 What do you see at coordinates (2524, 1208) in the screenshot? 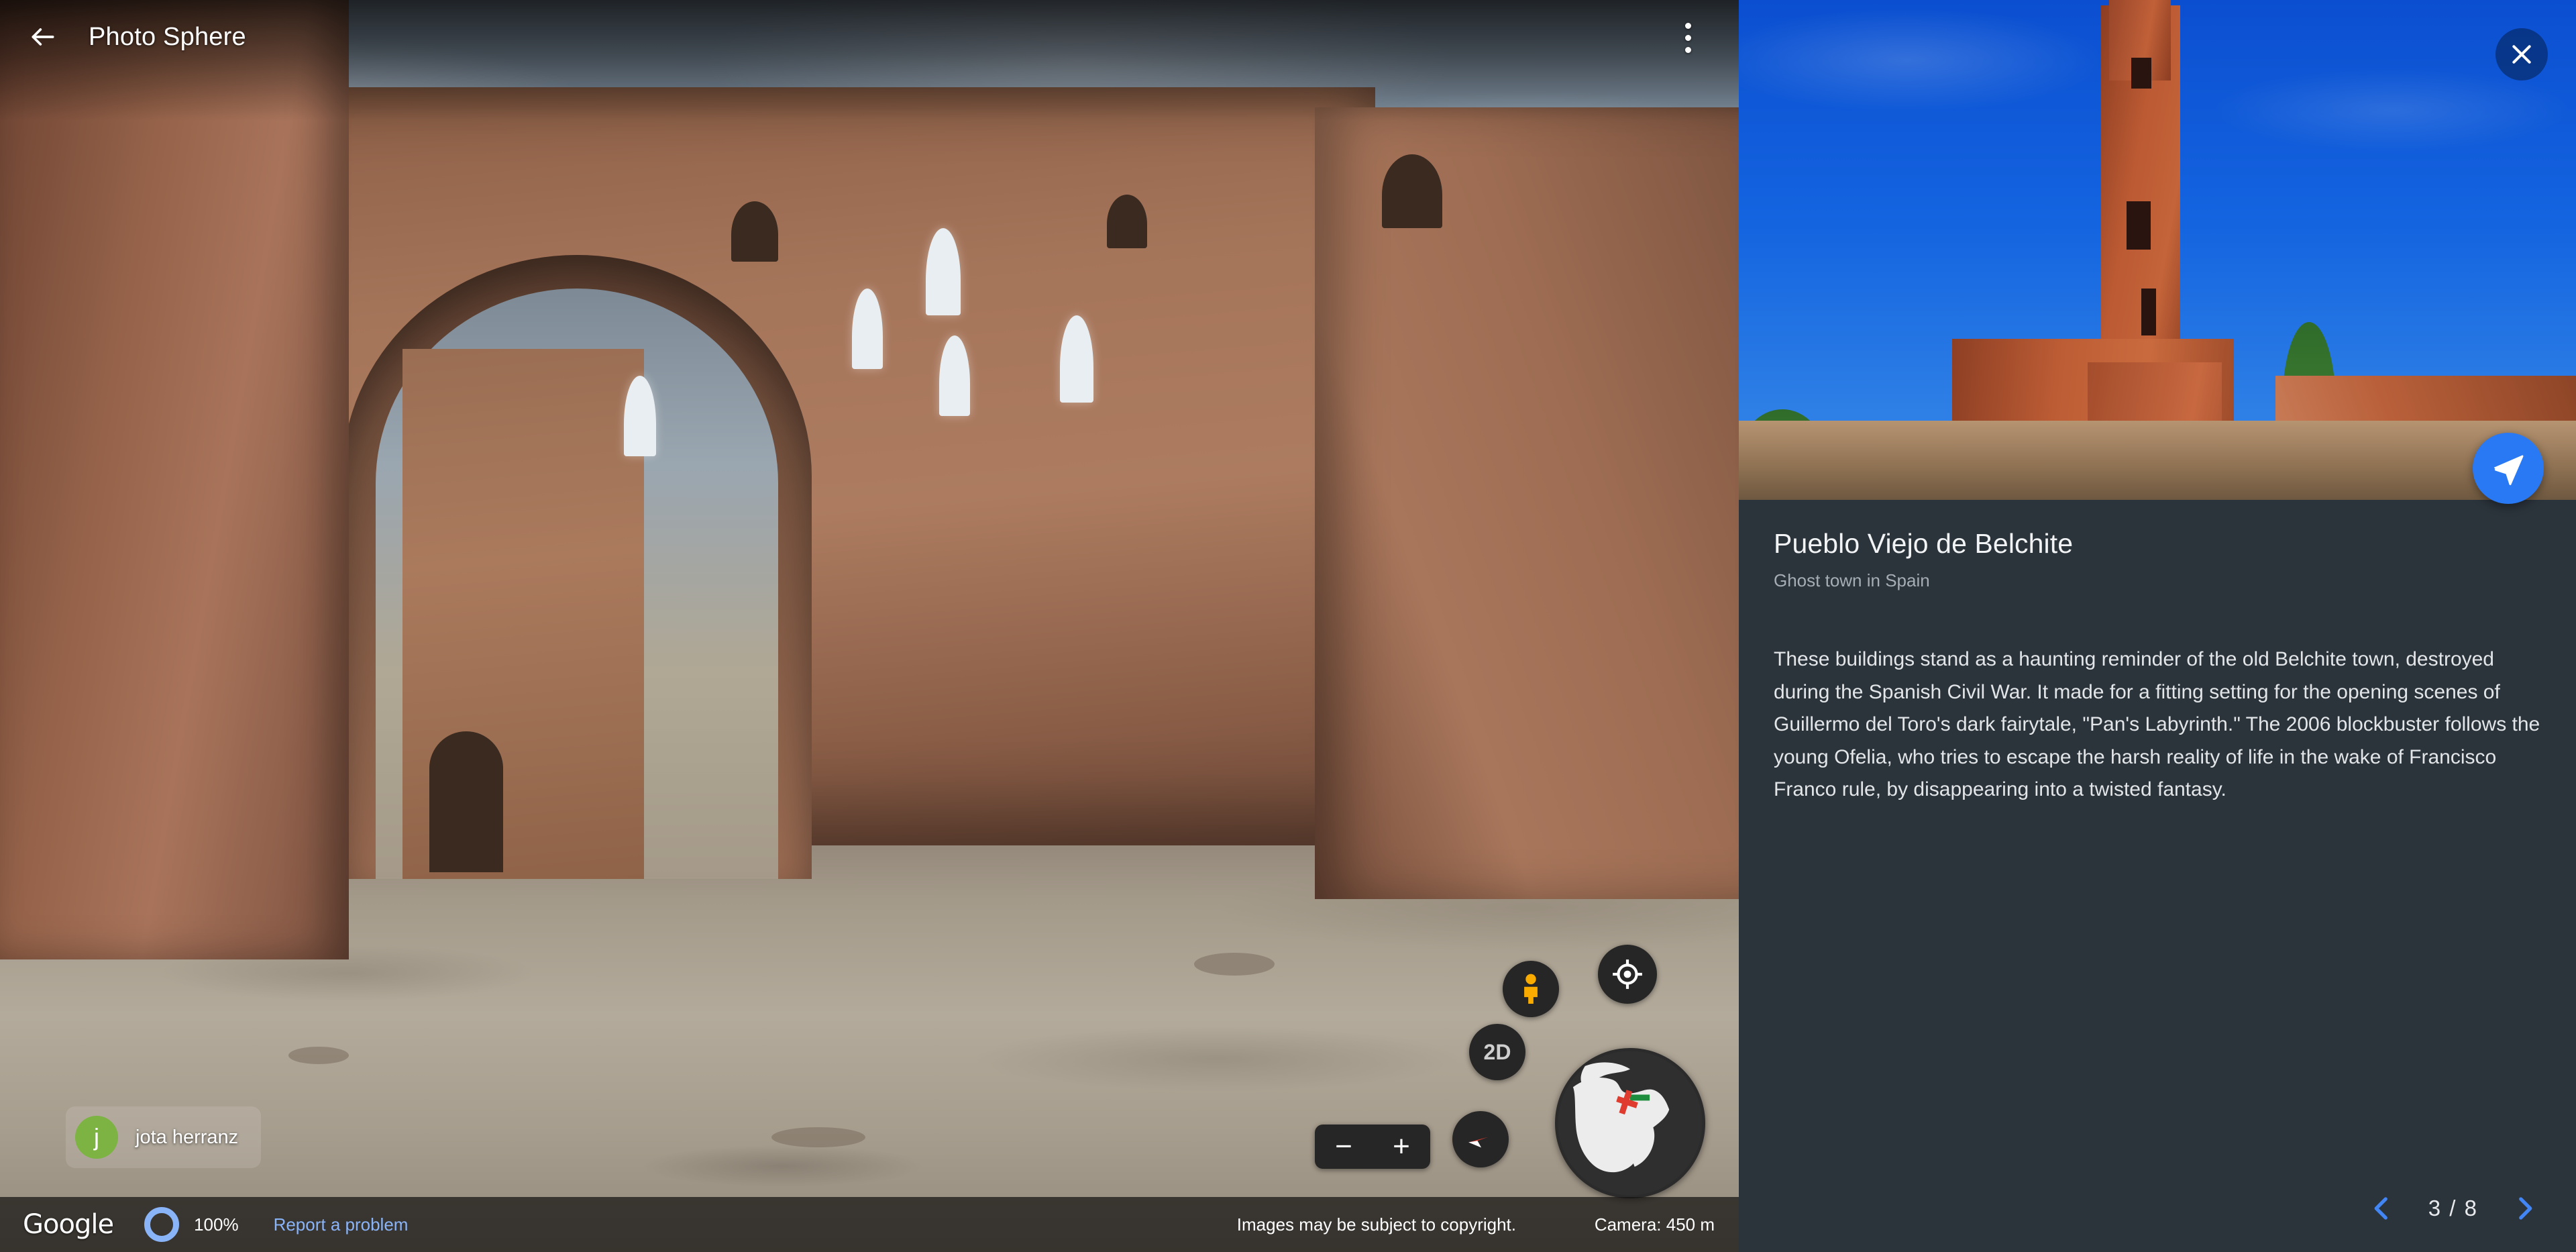
I see `chevron-right-icon` at bounding box center [2524, 1208].